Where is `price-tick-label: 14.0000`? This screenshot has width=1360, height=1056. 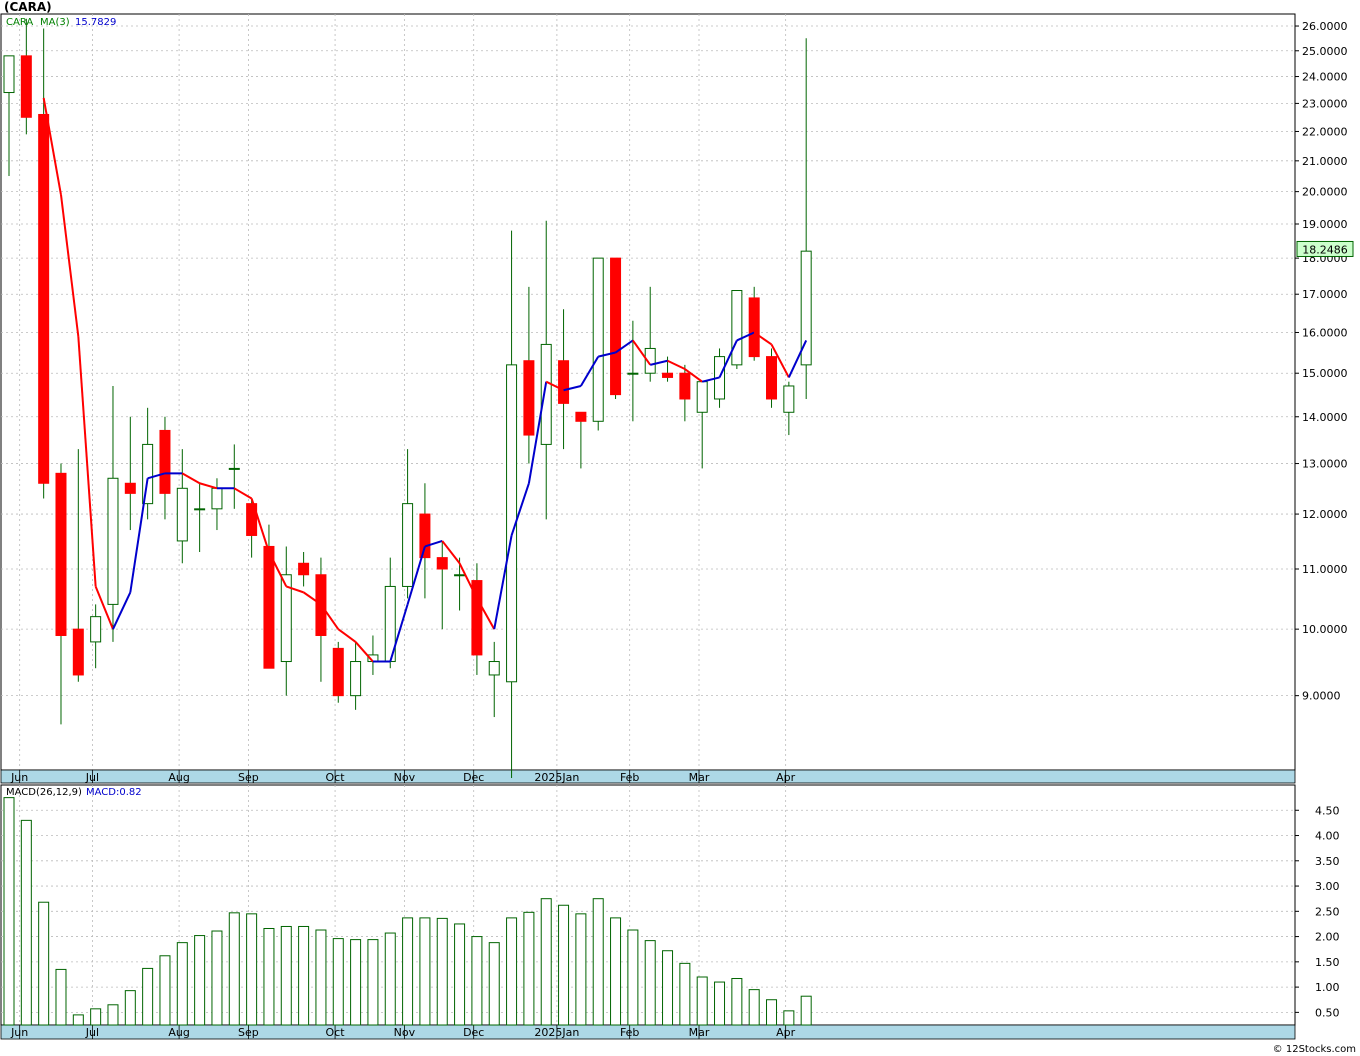 price-tick-label: 14.0000 is located at coordinates (1325, 417).